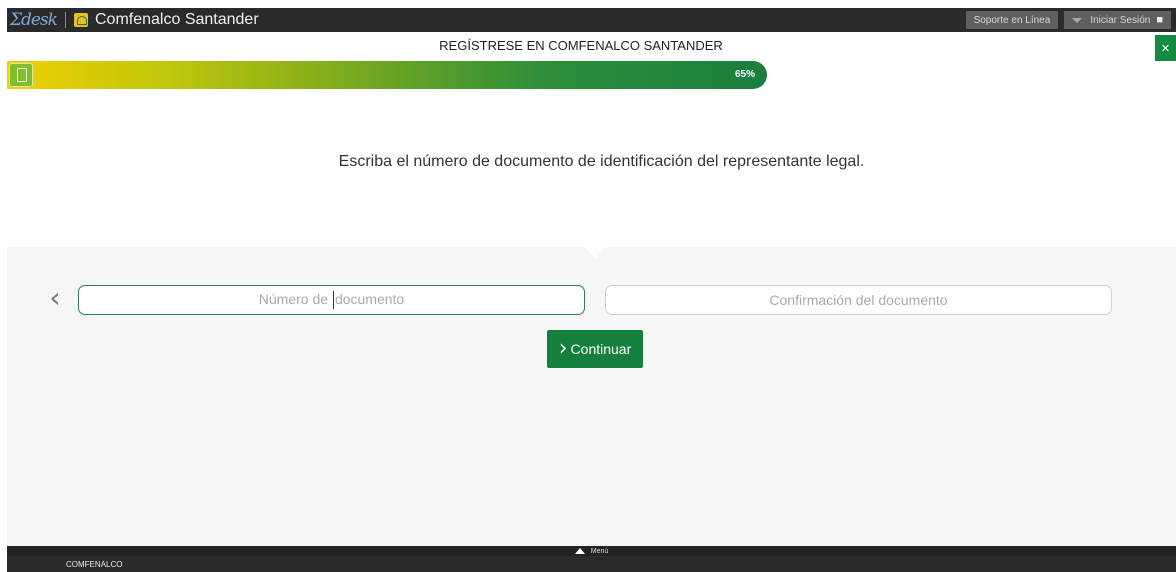  What do you see at coordinates (1012, 20) in the screenshot?
I see `support-button: Soporte en Línea` at bounding box center [1012, 20].